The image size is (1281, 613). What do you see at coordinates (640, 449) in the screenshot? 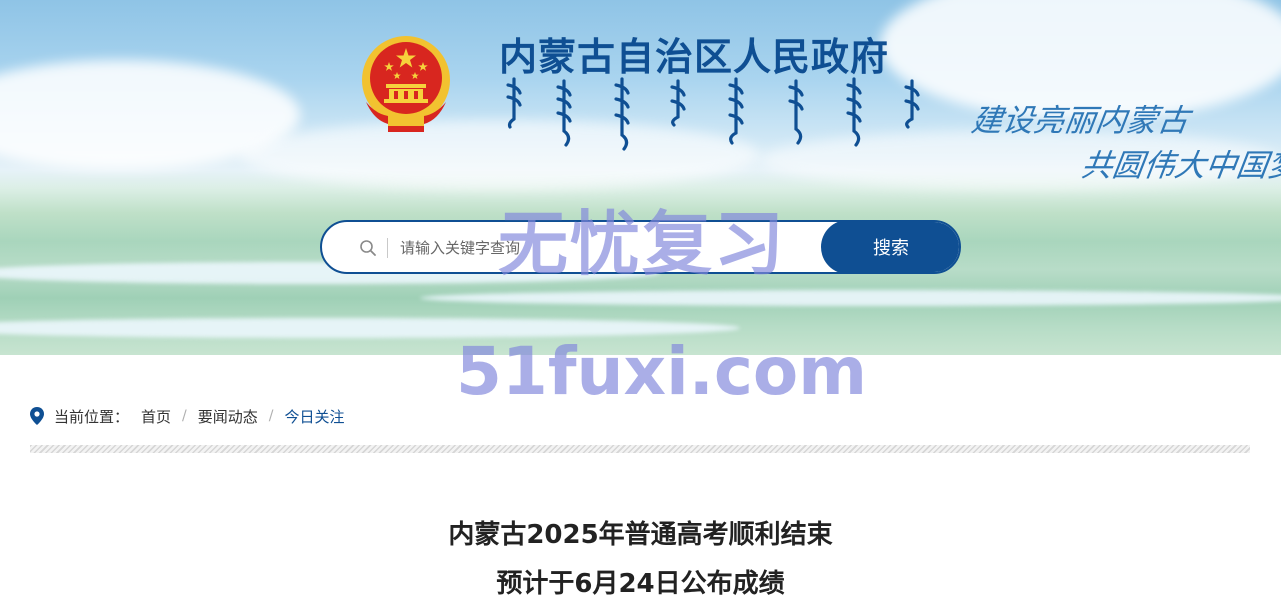
I see `hatched-divider` at bounding box center [640, 449].